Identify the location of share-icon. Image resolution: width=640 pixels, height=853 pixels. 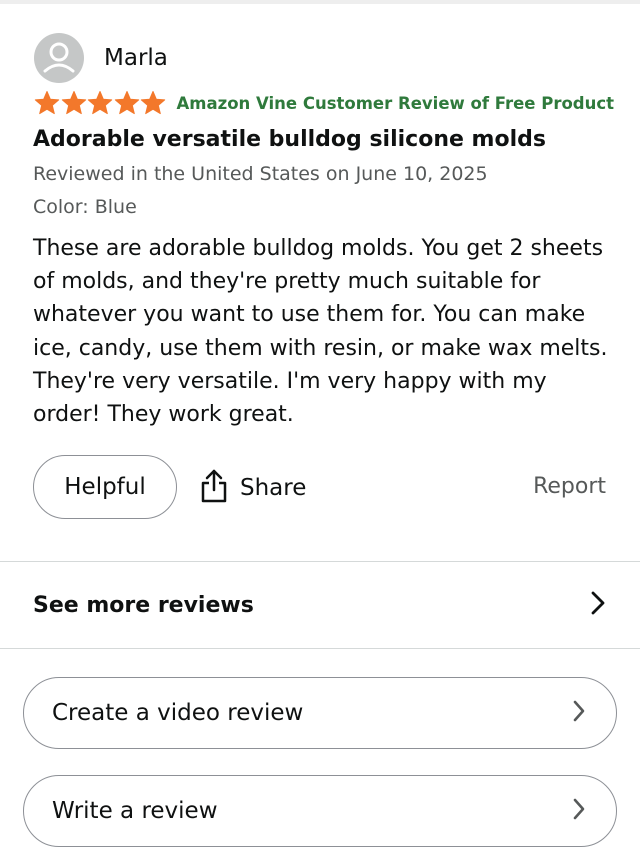
(214, 488).